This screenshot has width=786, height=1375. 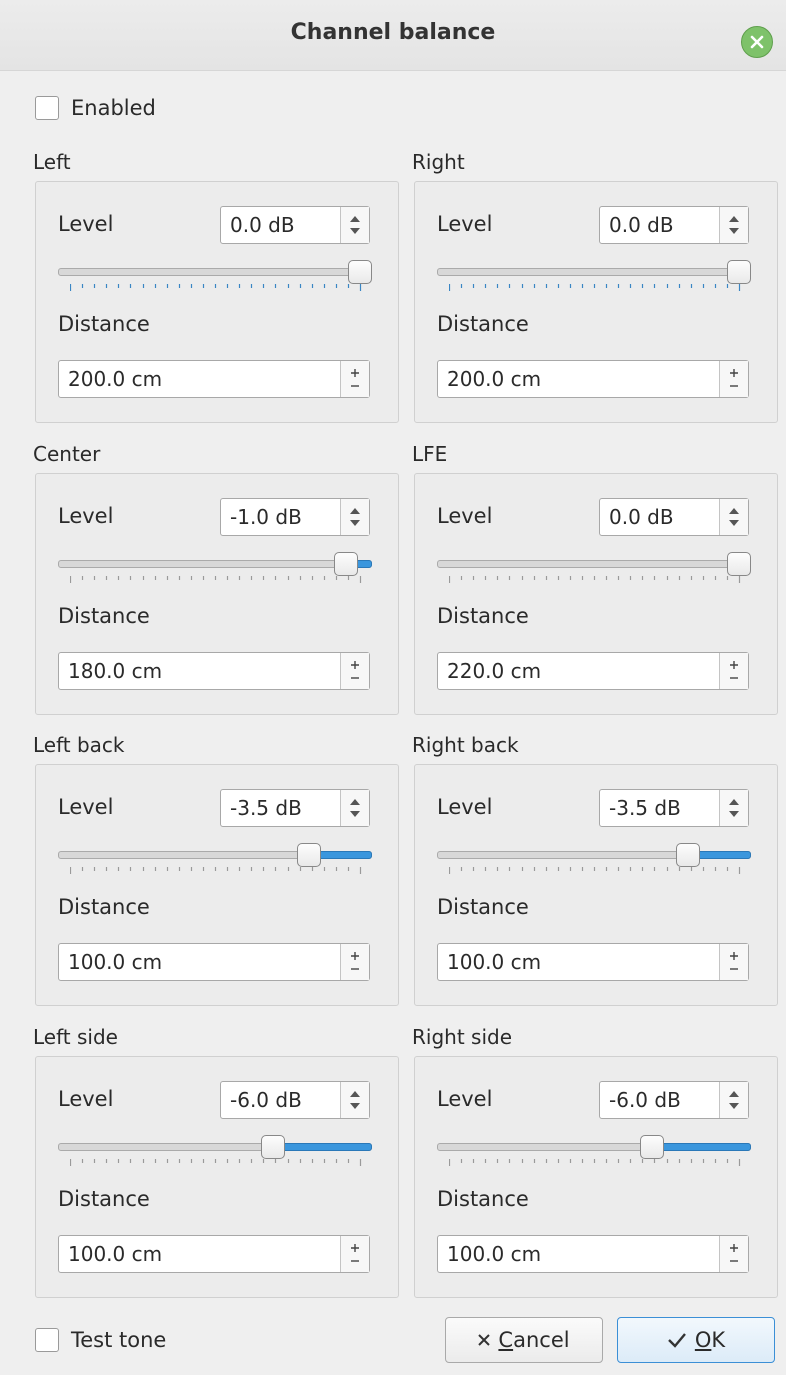 What do you see at coordinates (494, 671) in the screenshot?
I see `distance-value: 220.0 cm` at bounding box center [494, 671].